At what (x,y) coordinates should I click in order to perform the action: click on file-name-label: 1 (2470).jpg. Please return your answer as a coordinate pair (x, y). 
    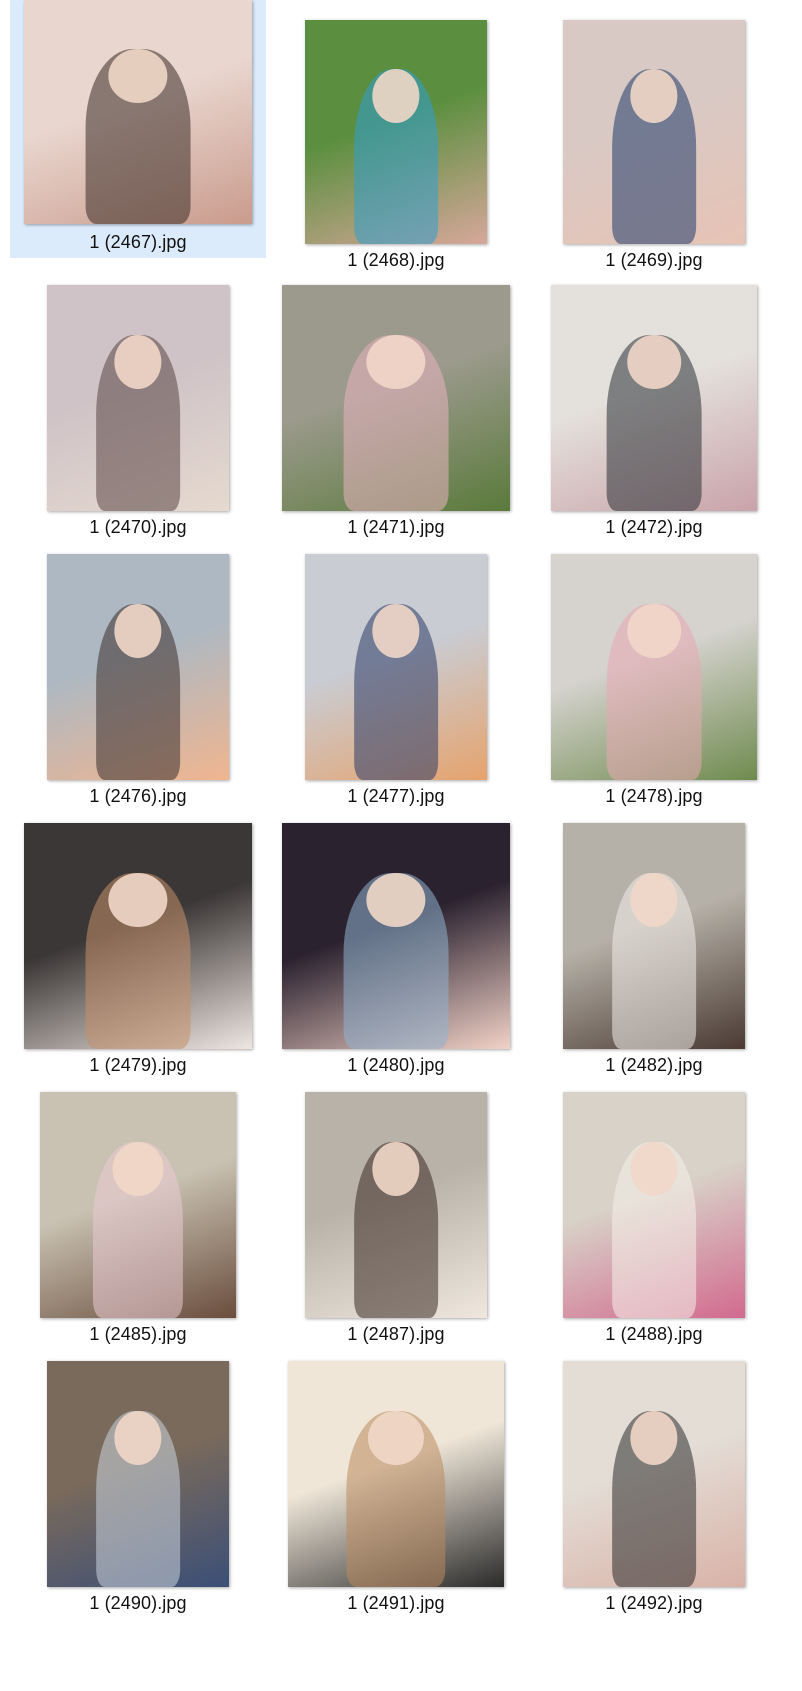
    Looking at the image, I should click on (138, 527).